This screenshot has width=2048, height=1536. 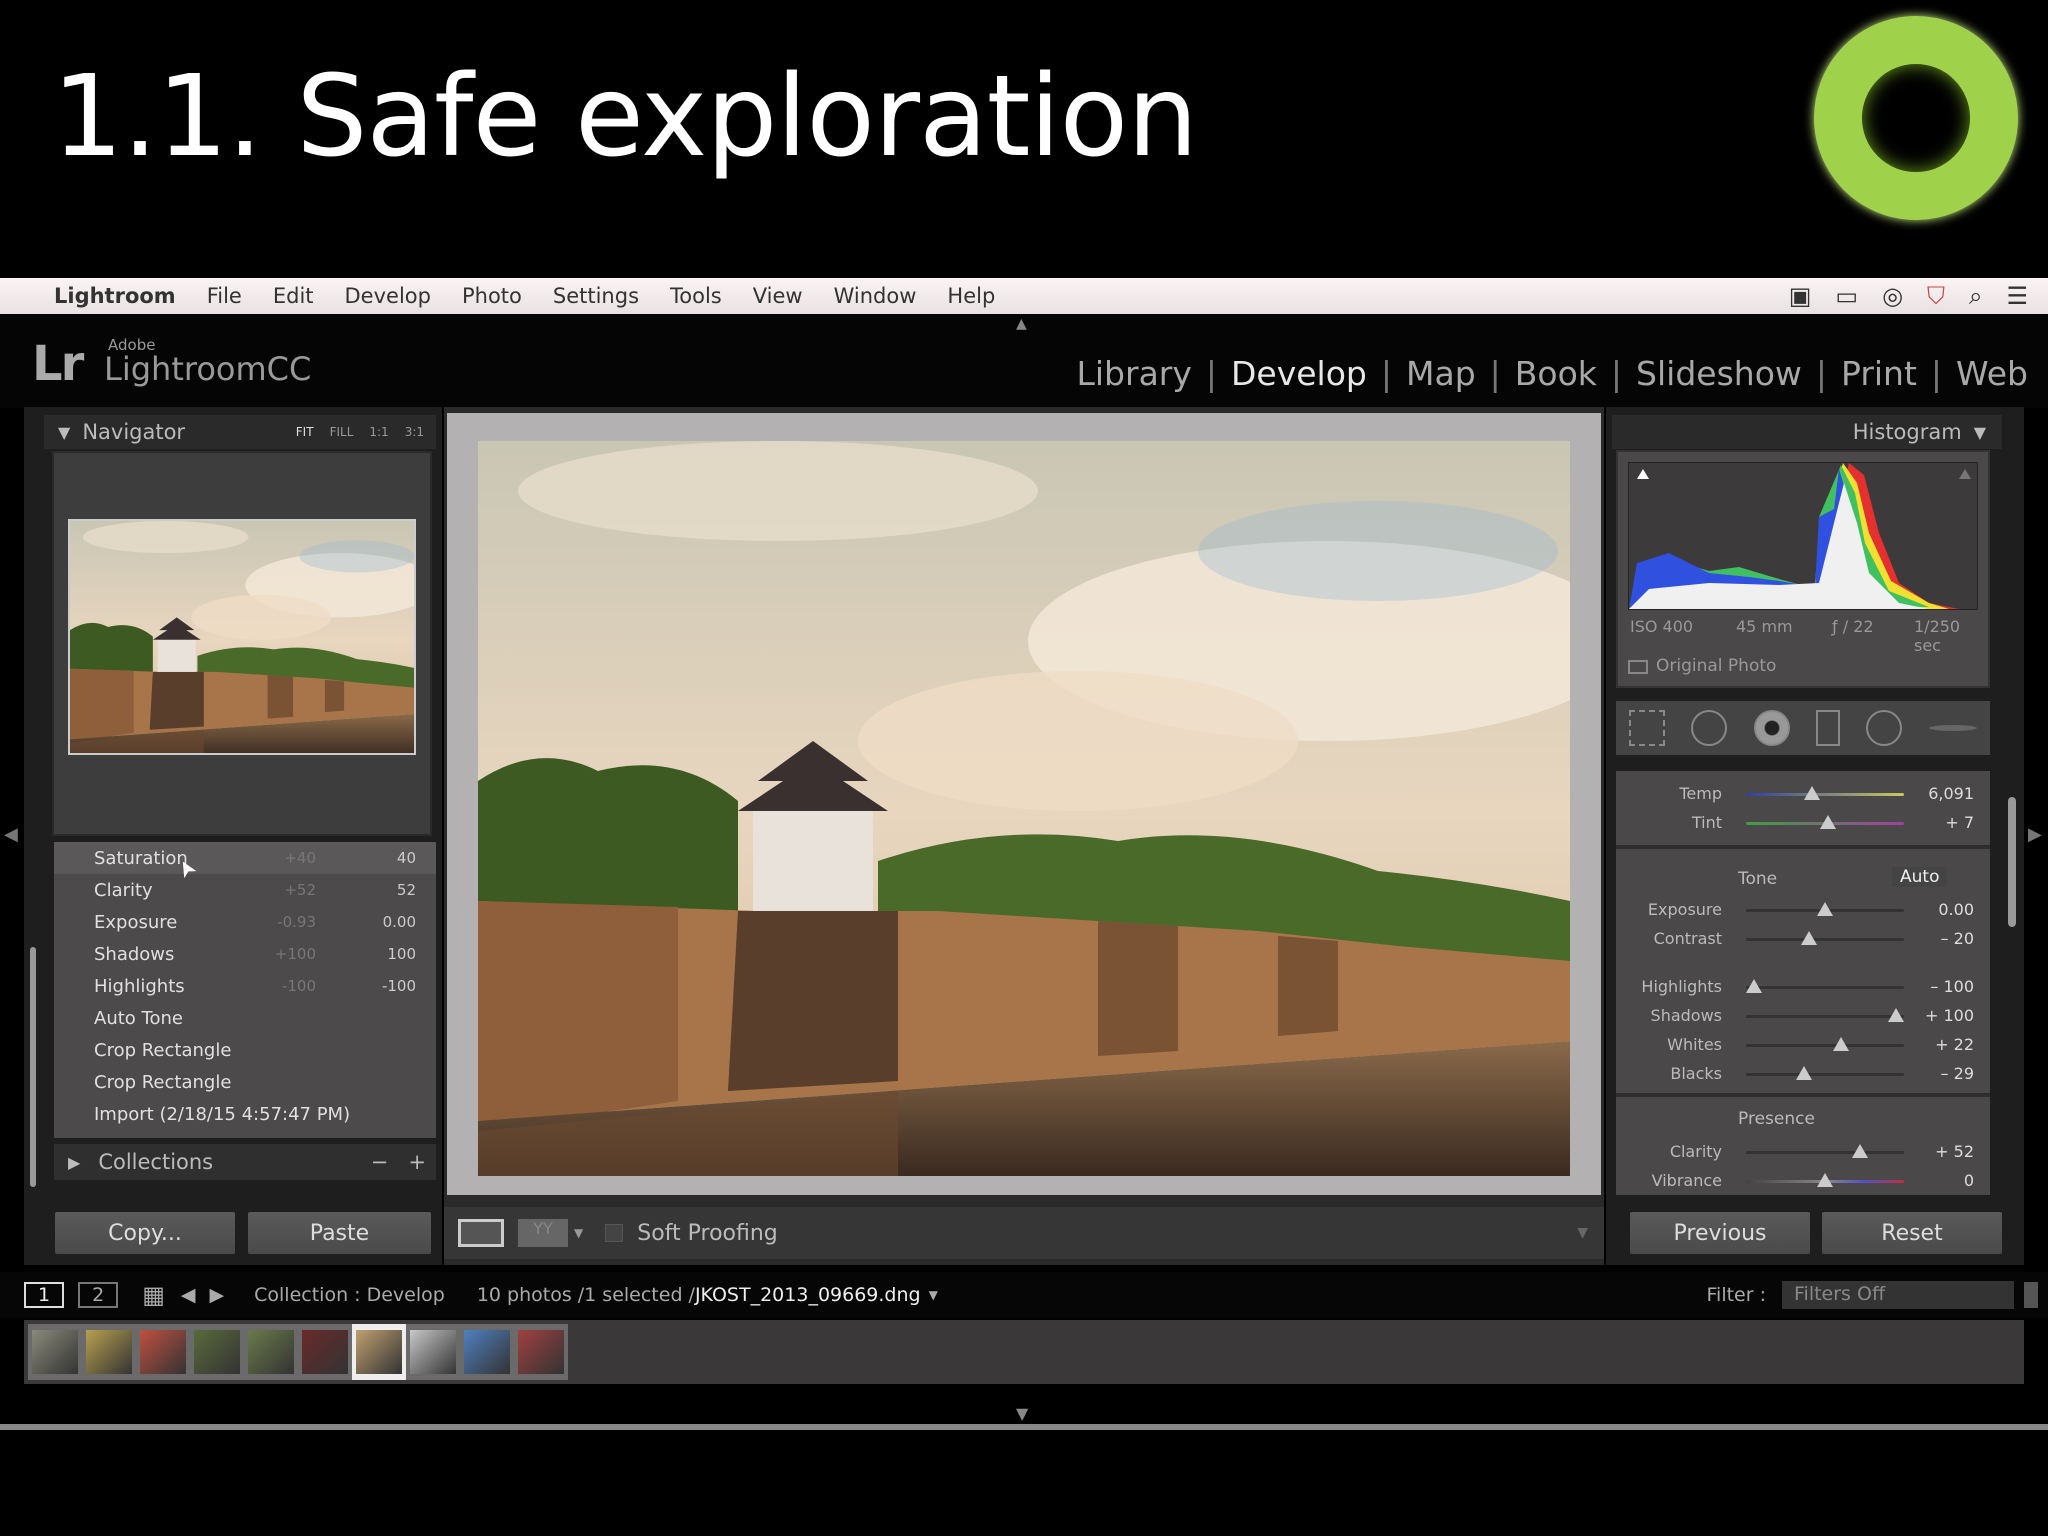 What do you see at coordinates (1582, 1233) in the screenshot?
I see `toolbar-options-icon: ▼` at bounding box center [1582, 1233].